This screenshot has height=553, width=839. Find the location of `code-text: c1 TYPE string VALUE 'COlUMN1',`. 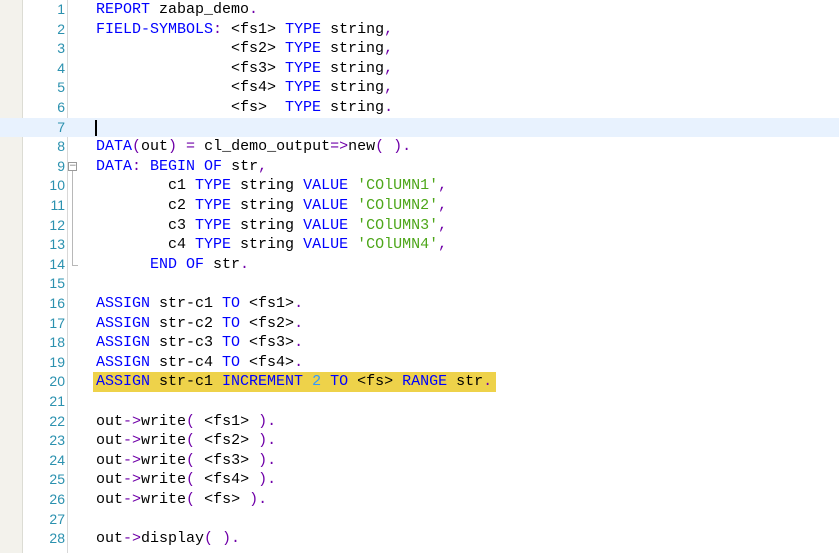

code-text: c1 TYPE string VALUE 'COlUMN1', is located at coordinates (271, 186).